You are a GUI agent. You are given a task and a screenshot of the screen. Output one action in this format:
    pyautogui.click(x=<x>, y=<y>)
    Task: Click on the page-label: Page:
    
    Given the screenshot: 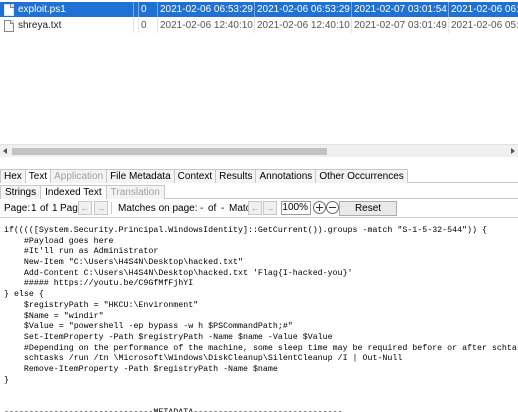 What is the action you would take?
    pyautogui.click(x=17, y=208)
    